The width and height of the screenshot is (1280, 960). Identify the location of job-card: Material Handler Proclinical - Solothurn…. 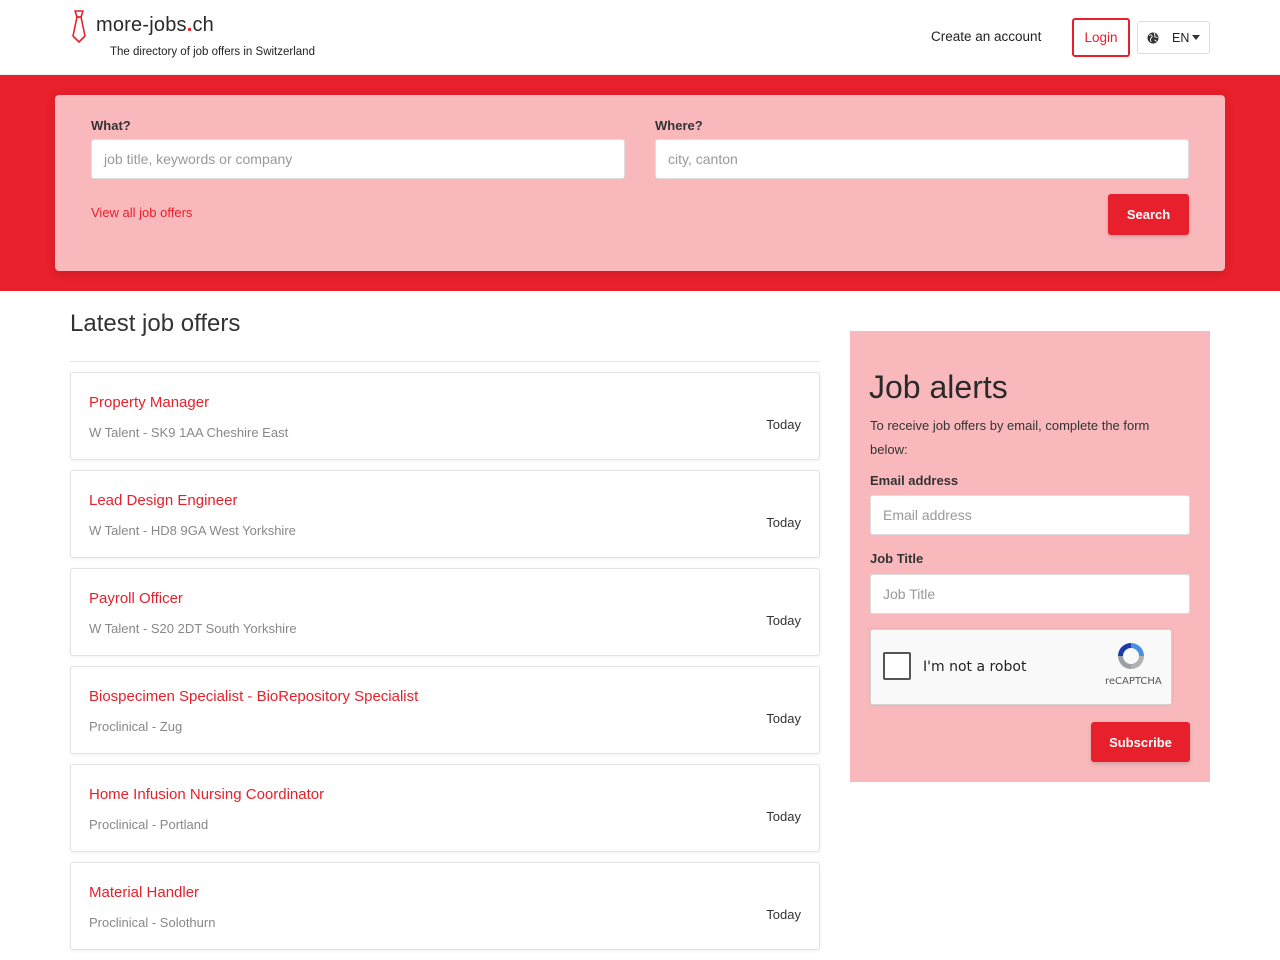
(445, 906).